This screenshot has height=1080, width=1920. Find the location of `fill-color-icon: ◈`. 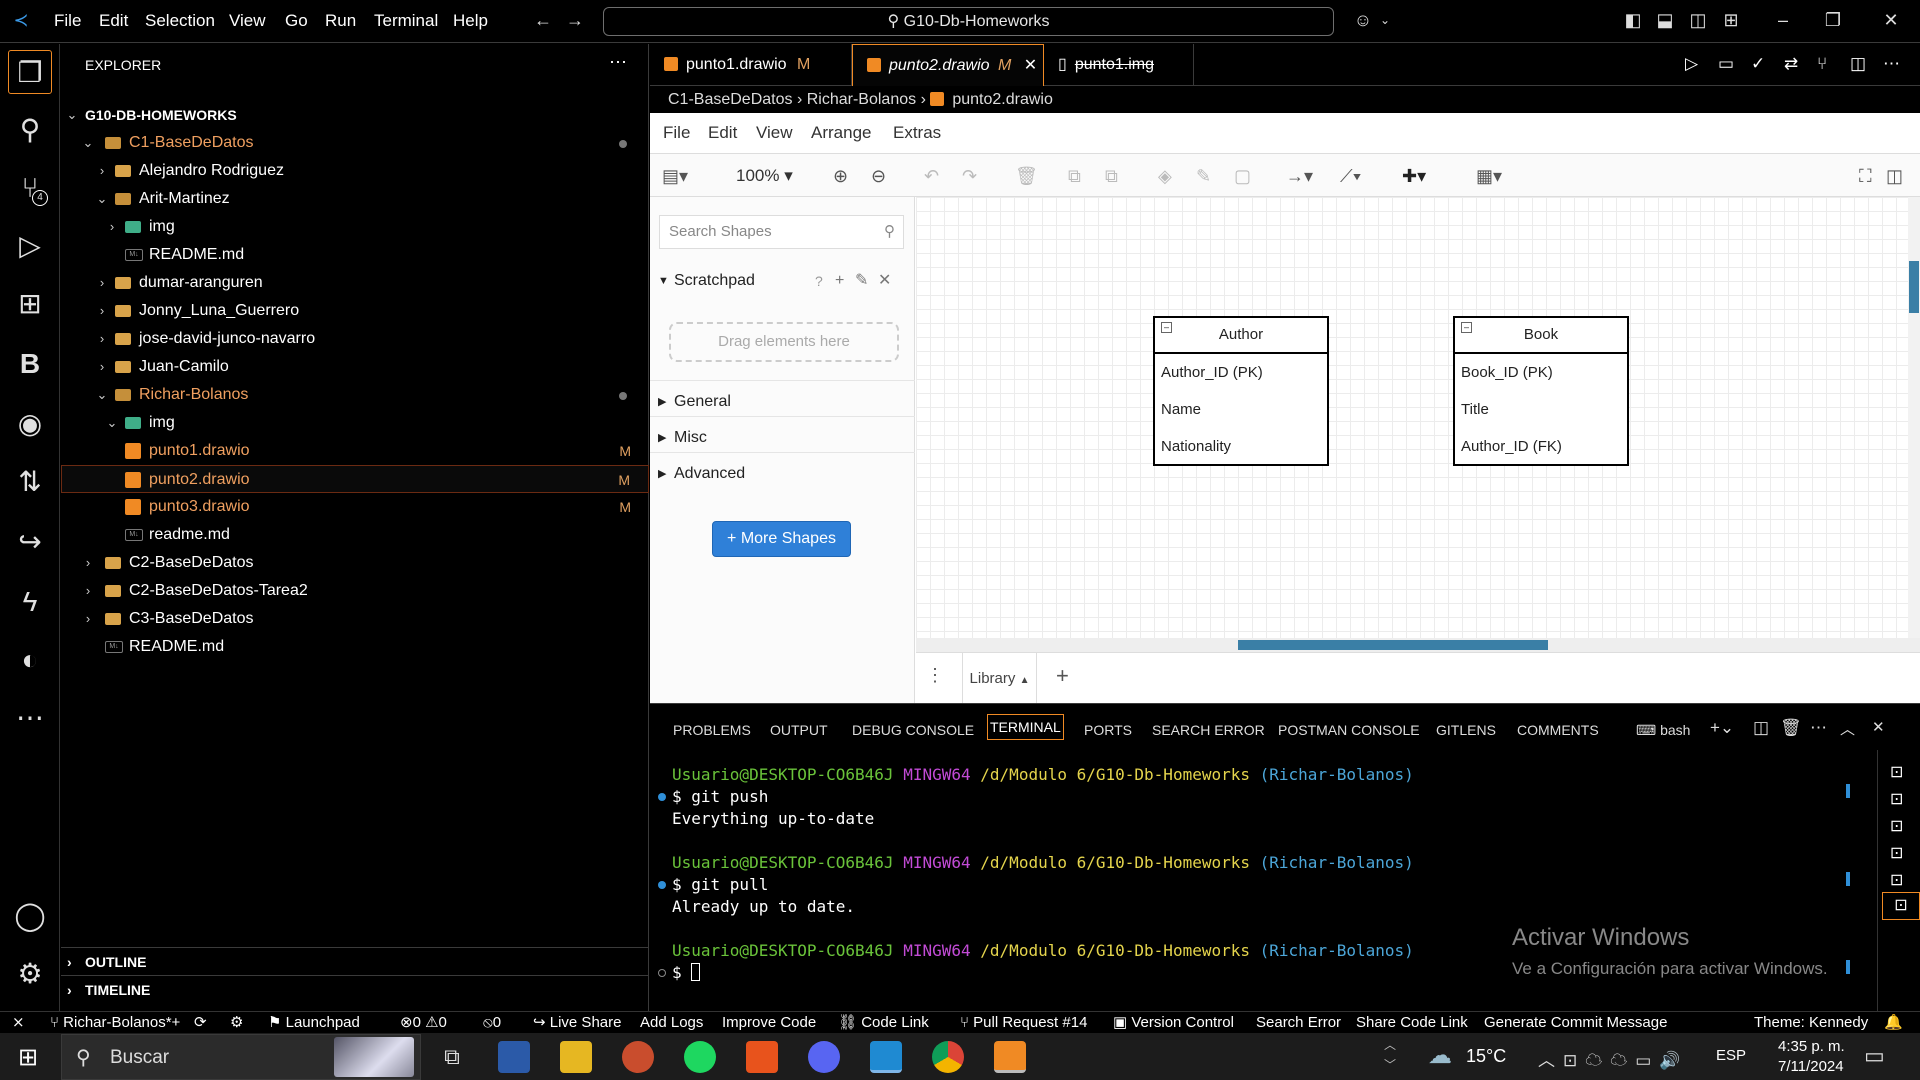

fill-color-icon: ◈ is located at coordinates (1165, 176).